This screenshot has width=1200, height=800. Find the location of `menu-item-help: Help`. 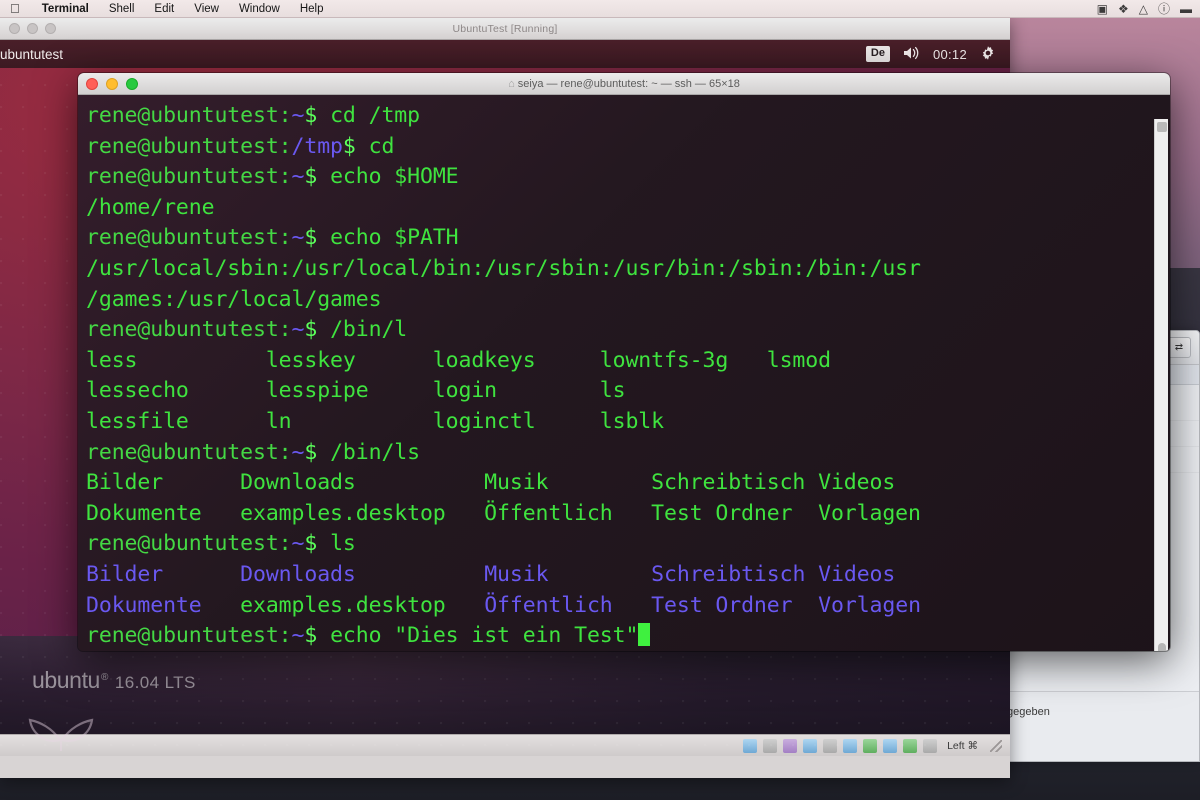

menu-item-help: Help is located at coordinates (312, 9).